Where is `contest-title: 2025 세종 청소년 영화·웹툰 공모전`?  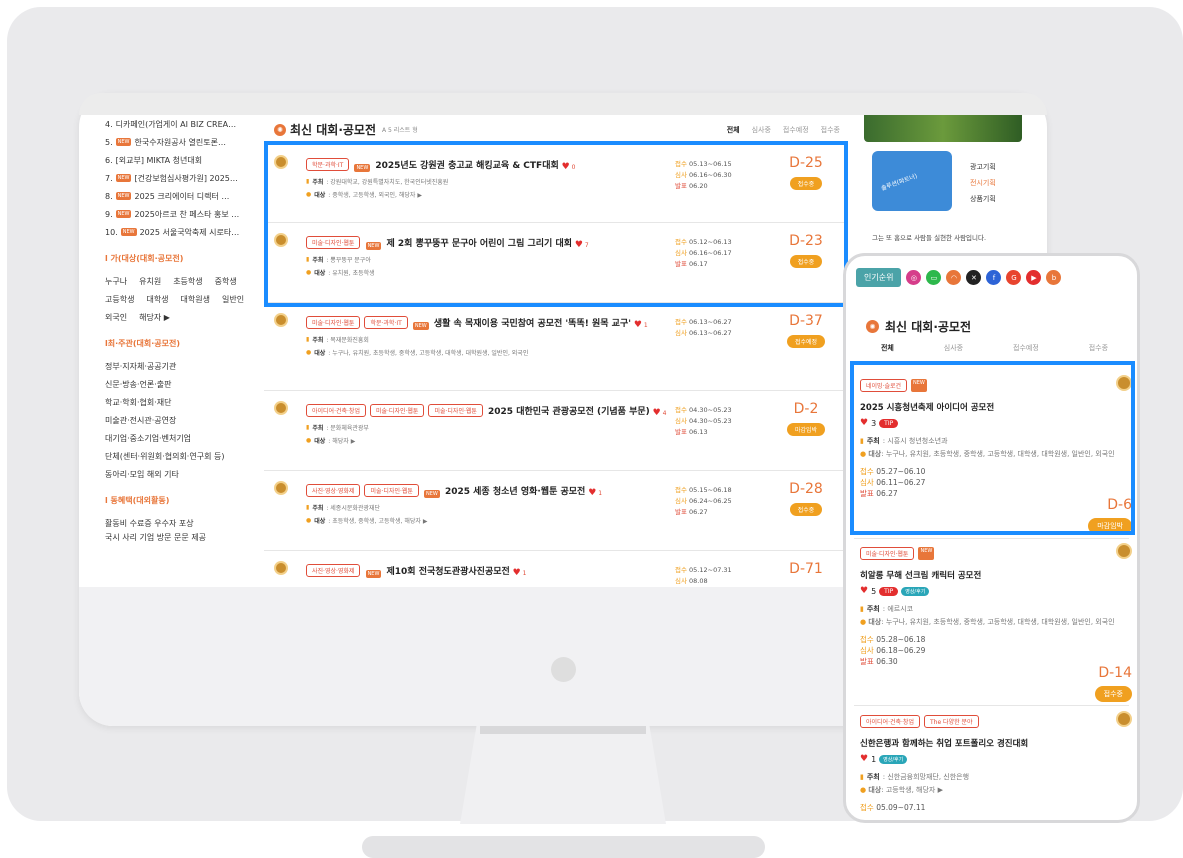 contest-title: 2025 세종 청소년 영화·웹툰 공모전 is located at coordinates (515, 492).